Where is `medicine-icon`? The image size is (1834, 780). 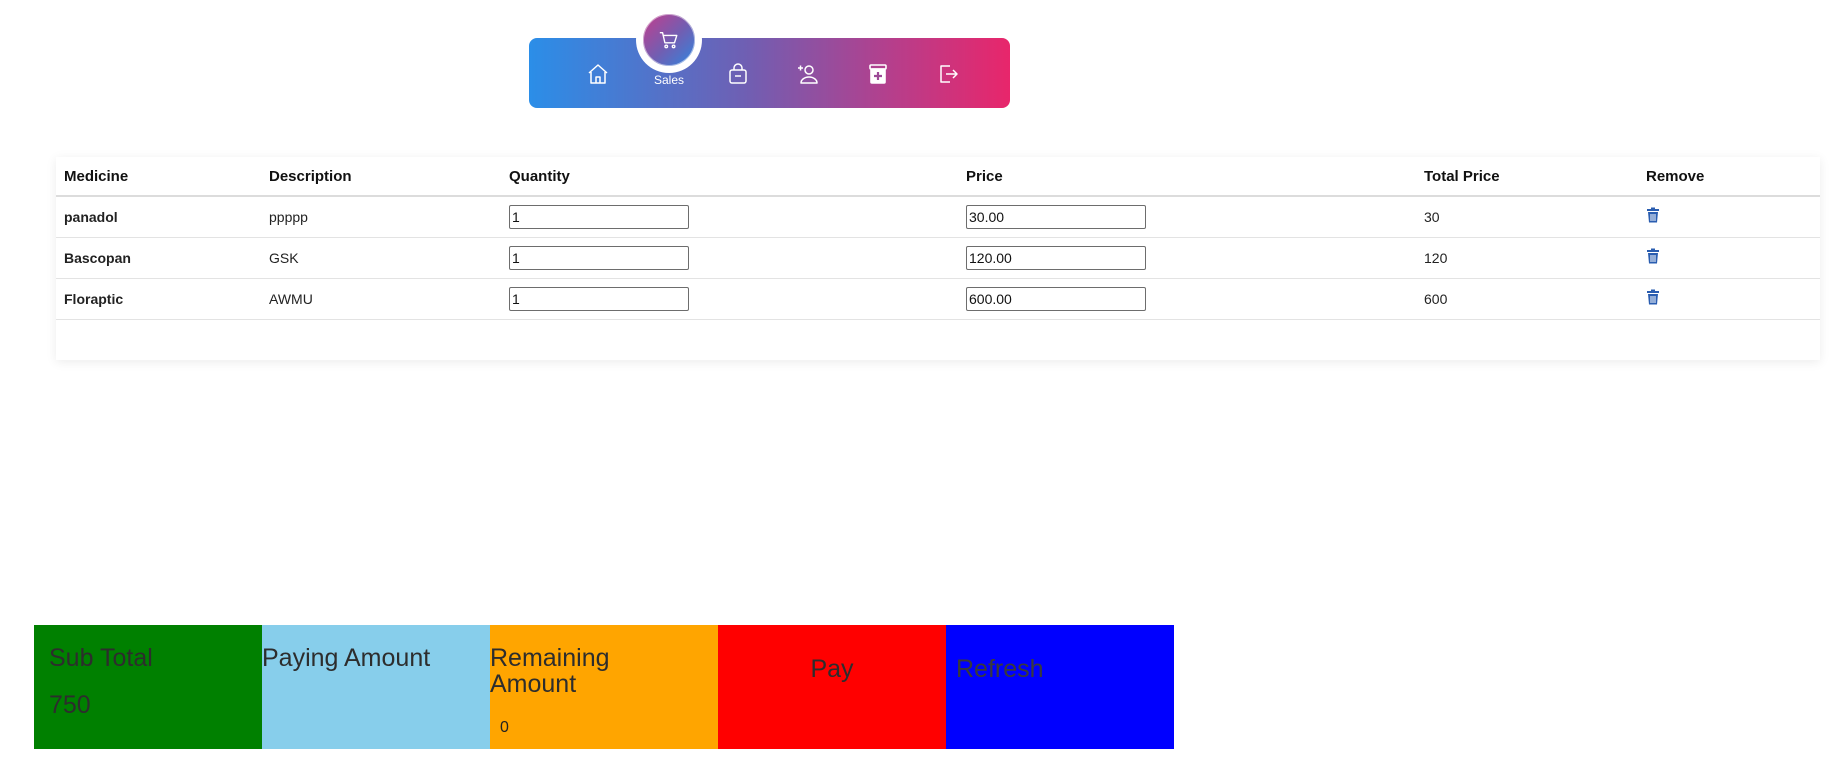 medicine-icon is located at coordinates (878, 74).